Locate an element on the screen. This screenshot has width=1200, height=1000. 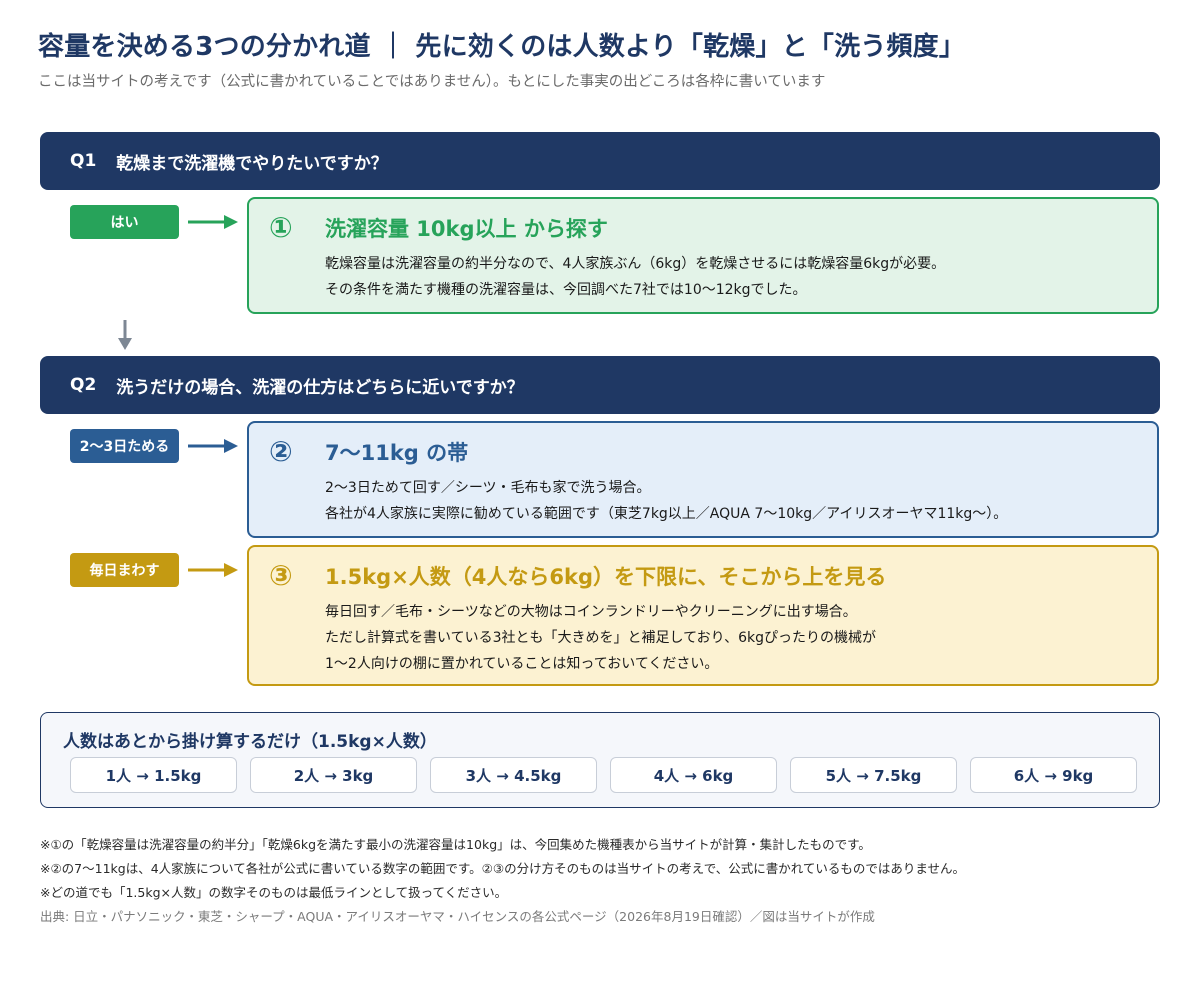
person-count-item: 1人 → 1.5kg is located at coordinates (153, 775).